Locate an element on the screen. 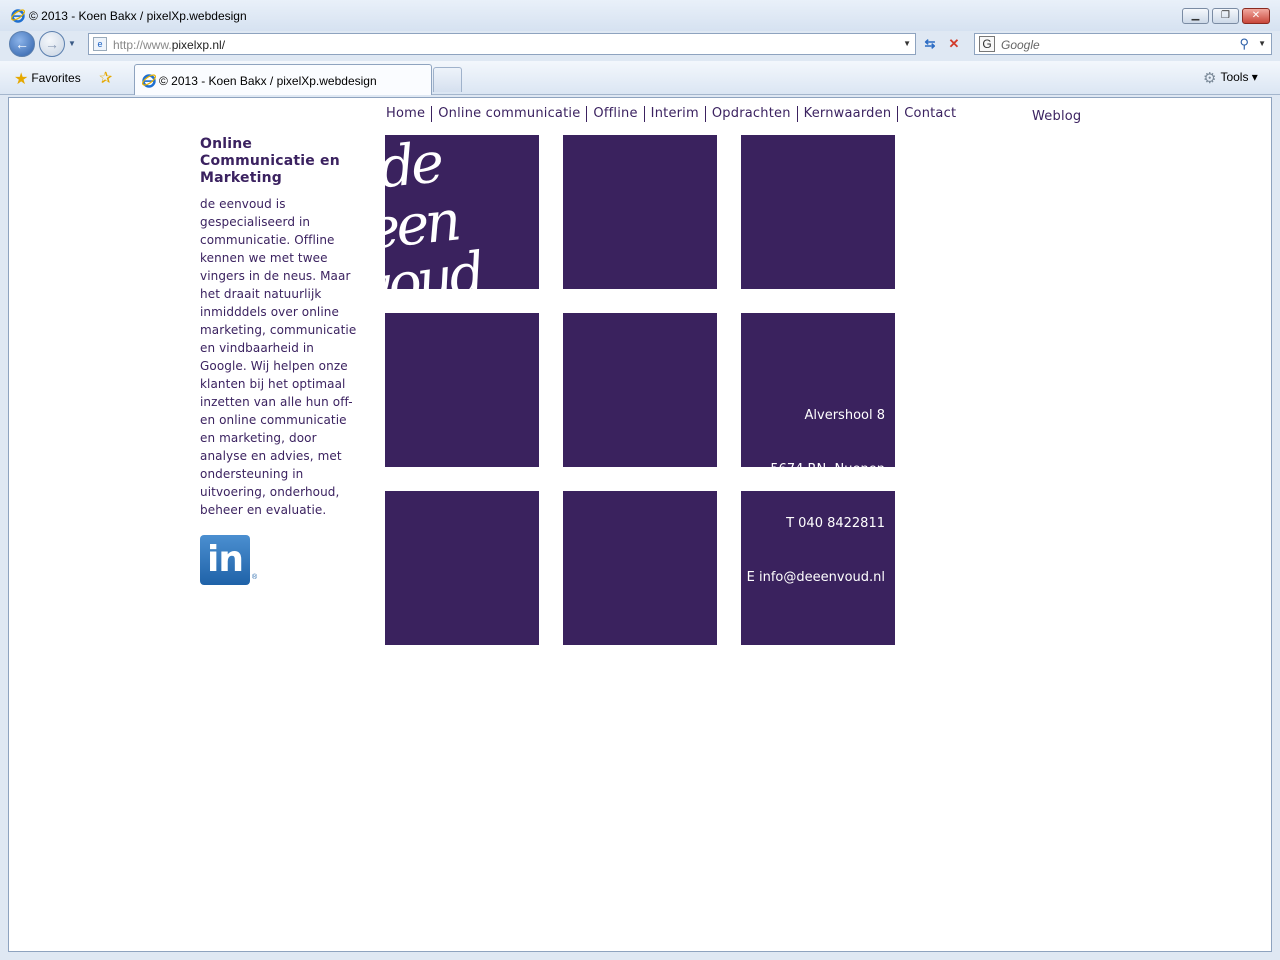 Image resolution: width=1280 pixels, height=960 pixels. nav-item-home: Home is located at coordinates (406, 114).